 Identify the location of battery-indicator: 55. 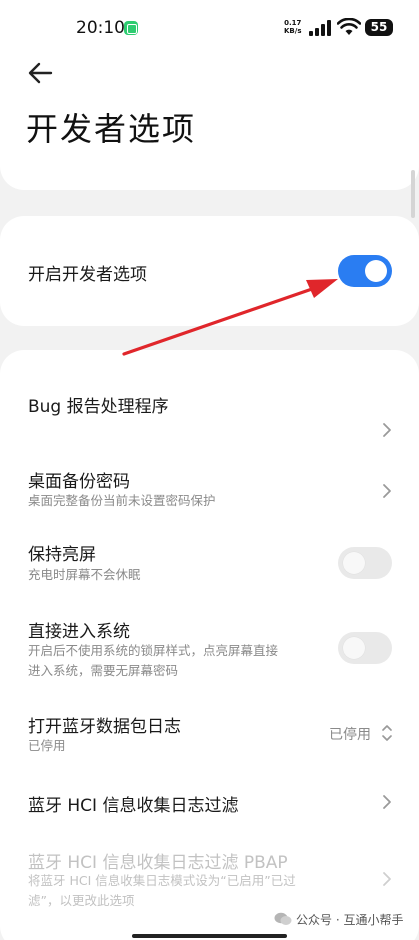
(379, 27).